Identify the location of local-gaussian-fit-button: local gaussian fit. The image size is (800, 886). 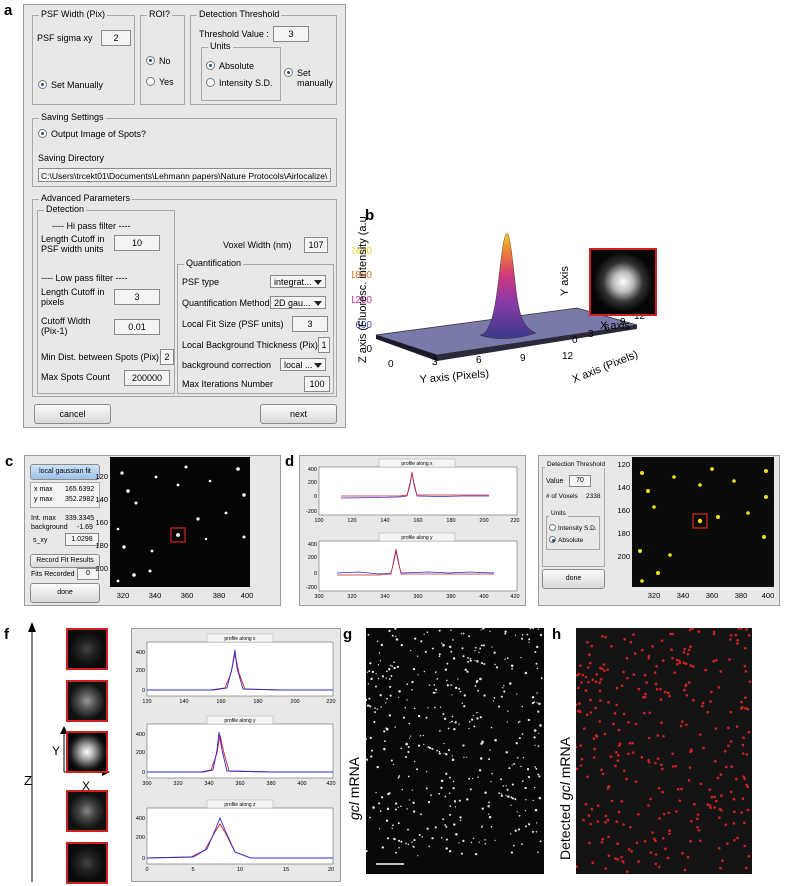
(65, 472).